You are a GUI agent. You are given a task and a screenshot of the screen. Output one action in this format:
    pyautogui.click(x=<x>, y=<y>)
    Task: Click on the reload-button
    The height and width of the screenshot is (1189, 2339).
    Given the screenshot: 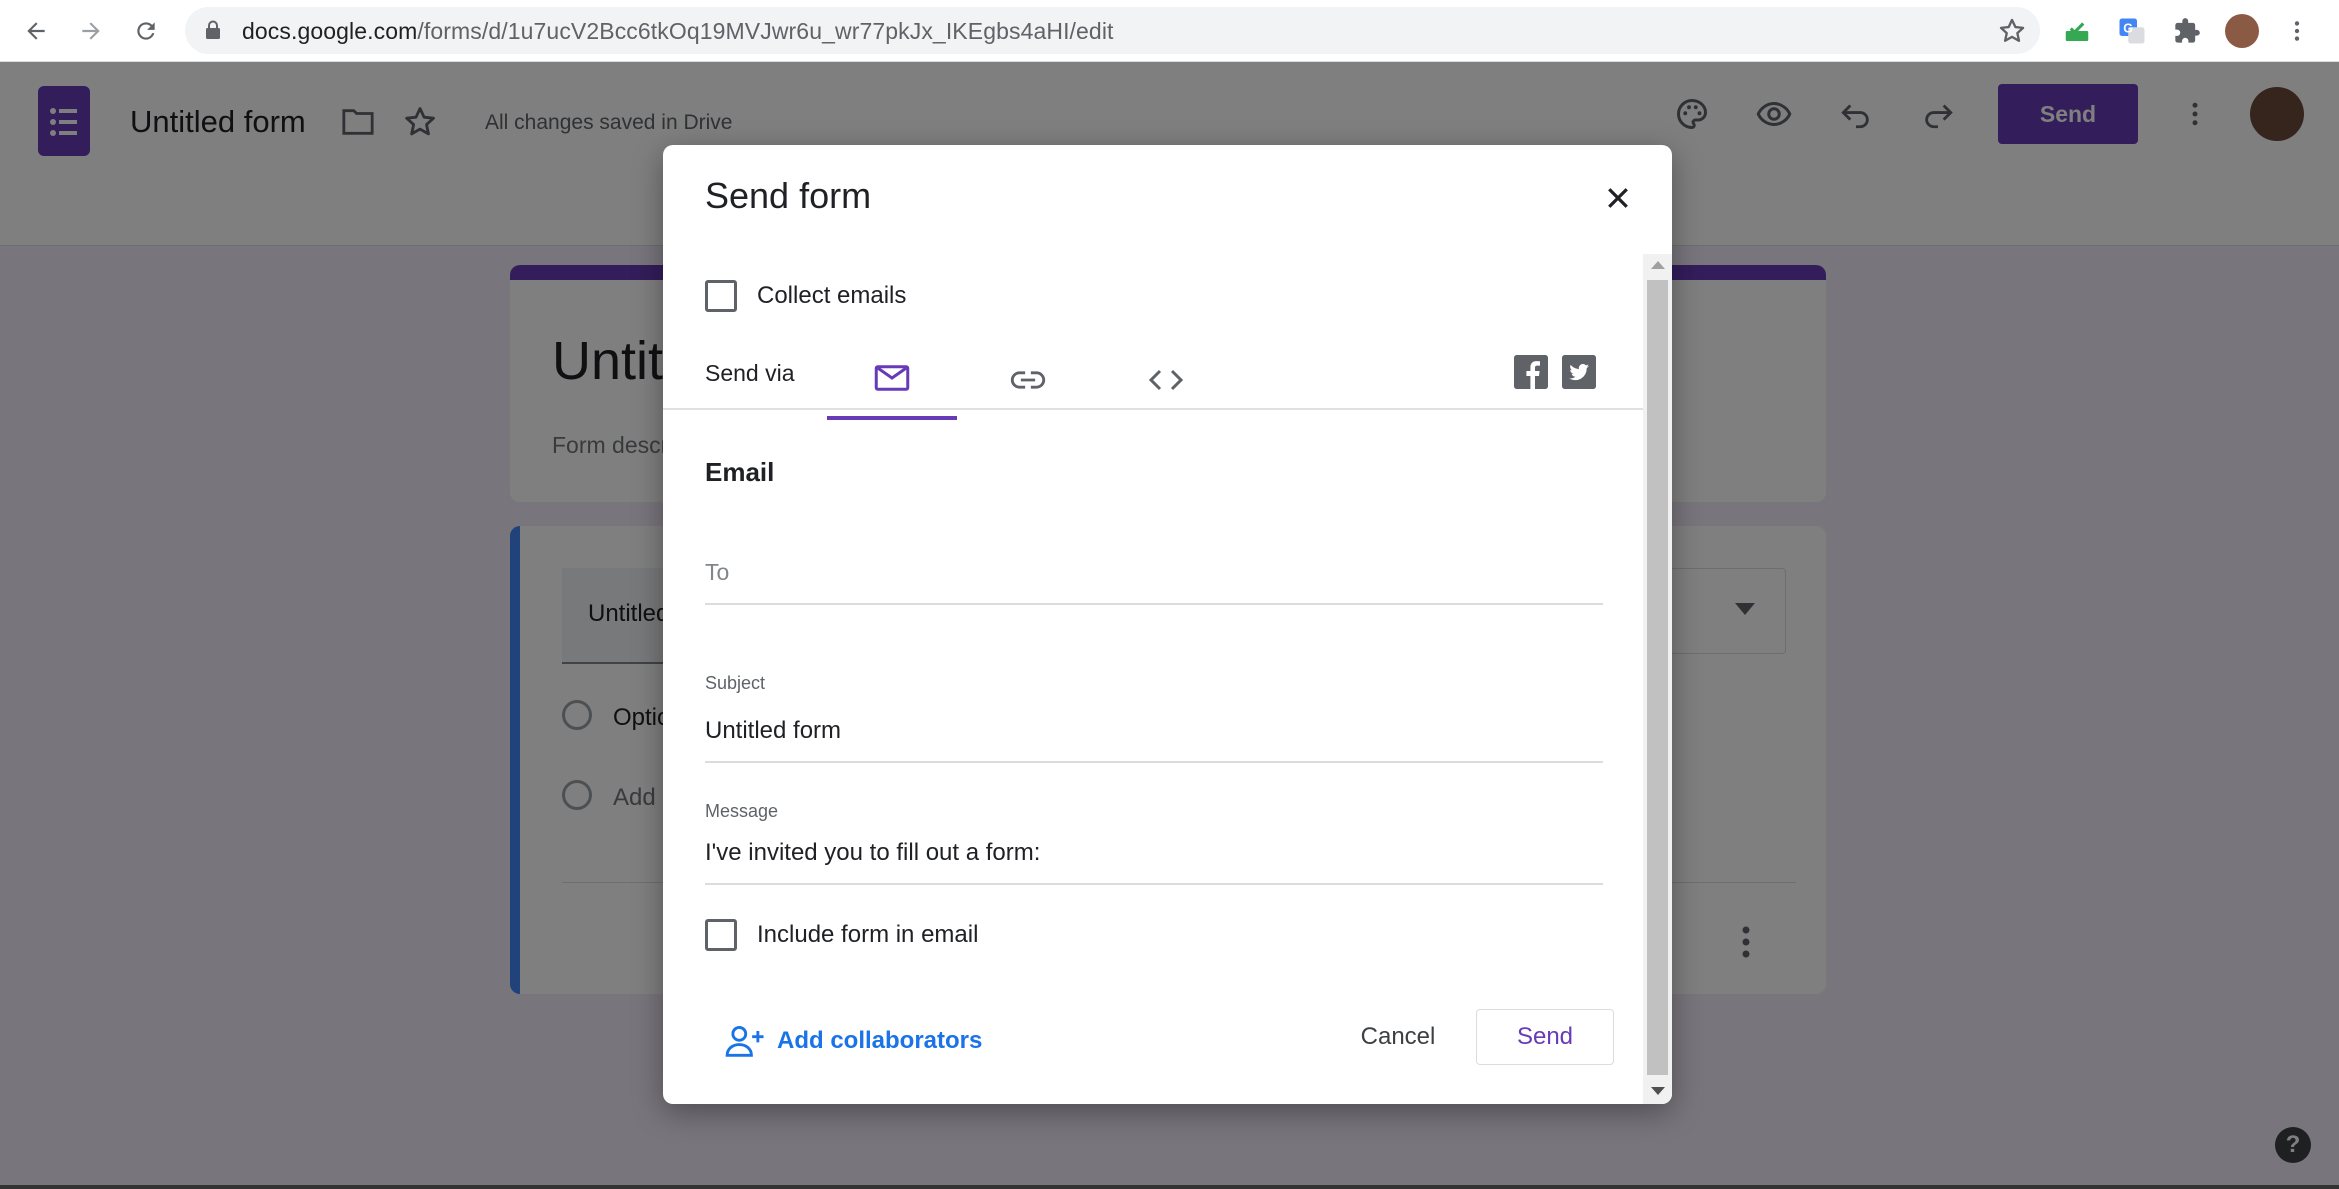 What is the action you would take?
    pyautogui.click(x=146, y=31)
    